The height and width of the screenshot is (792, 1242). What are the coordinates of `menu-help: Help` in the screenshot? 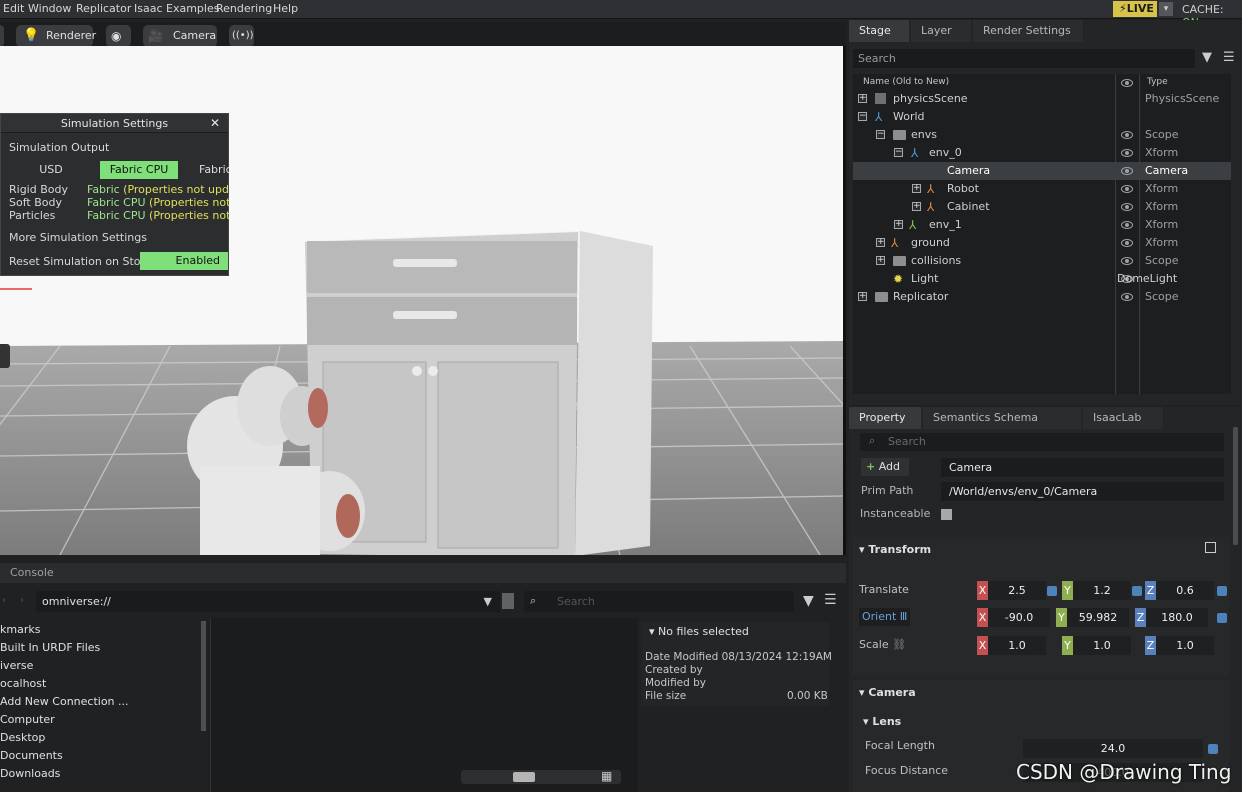 It's located at (285, 8).